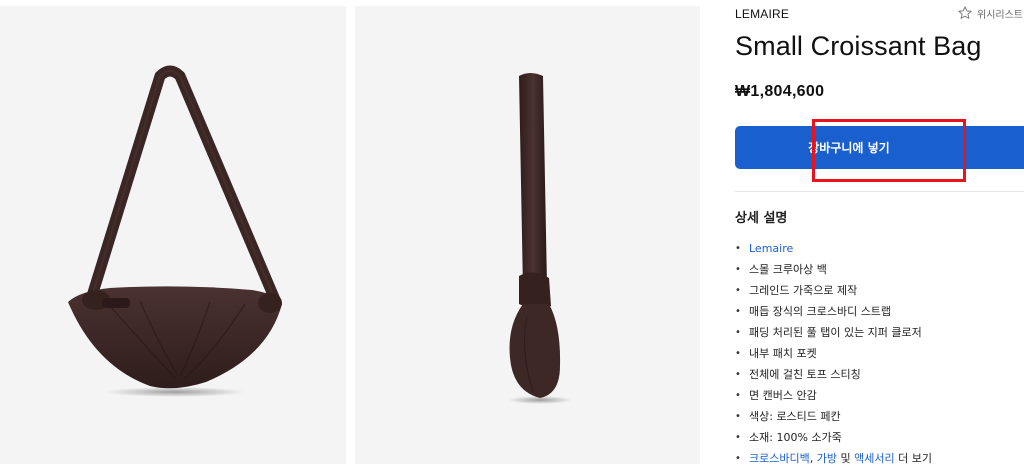 Image resolution: width=1024 pixels, height=467 pixels. What do you see at coordinates (783, 353) in the screenshot?
I see `detail-text: 내부 패치 포켓` at bounding box center [783, 353].